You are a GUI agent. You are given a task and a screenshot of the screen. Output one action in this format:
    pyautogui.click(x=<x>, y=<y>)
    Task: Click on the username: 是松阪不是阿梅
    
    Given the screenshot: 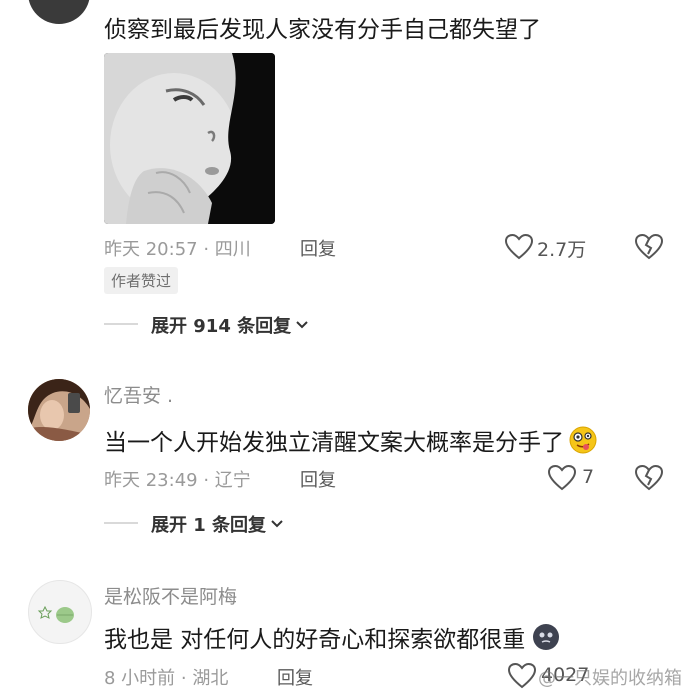 What is the action you would take?
    pyautogui.click(x=170, y=595)
    